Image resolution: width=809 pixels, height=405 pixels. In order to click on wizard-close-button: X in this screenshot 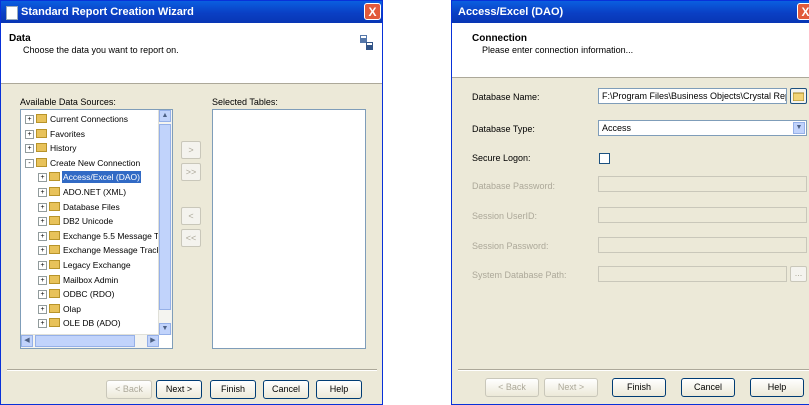, I will do `click(372, 11)`.